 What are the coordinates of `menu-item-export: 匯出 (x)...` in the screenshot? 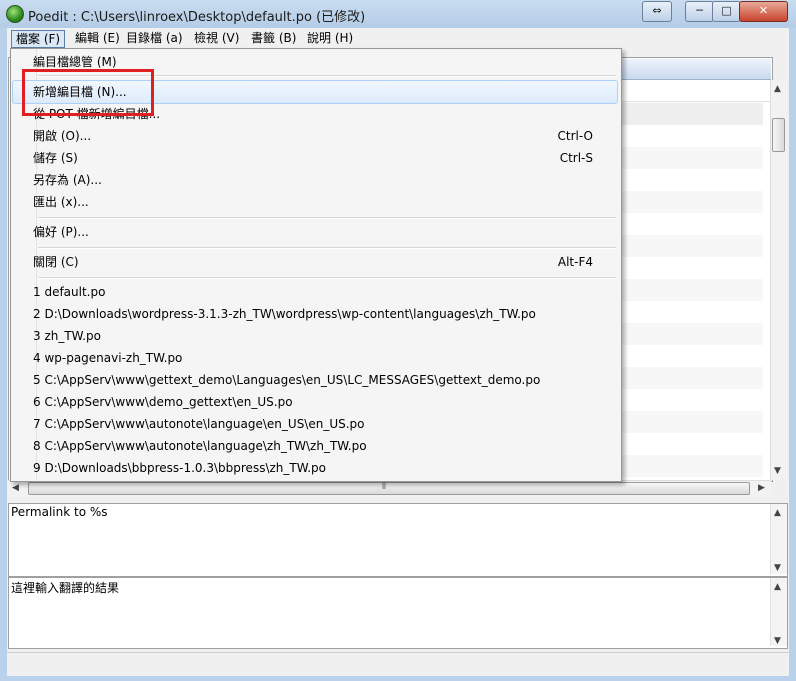 It's located at (313, 202).